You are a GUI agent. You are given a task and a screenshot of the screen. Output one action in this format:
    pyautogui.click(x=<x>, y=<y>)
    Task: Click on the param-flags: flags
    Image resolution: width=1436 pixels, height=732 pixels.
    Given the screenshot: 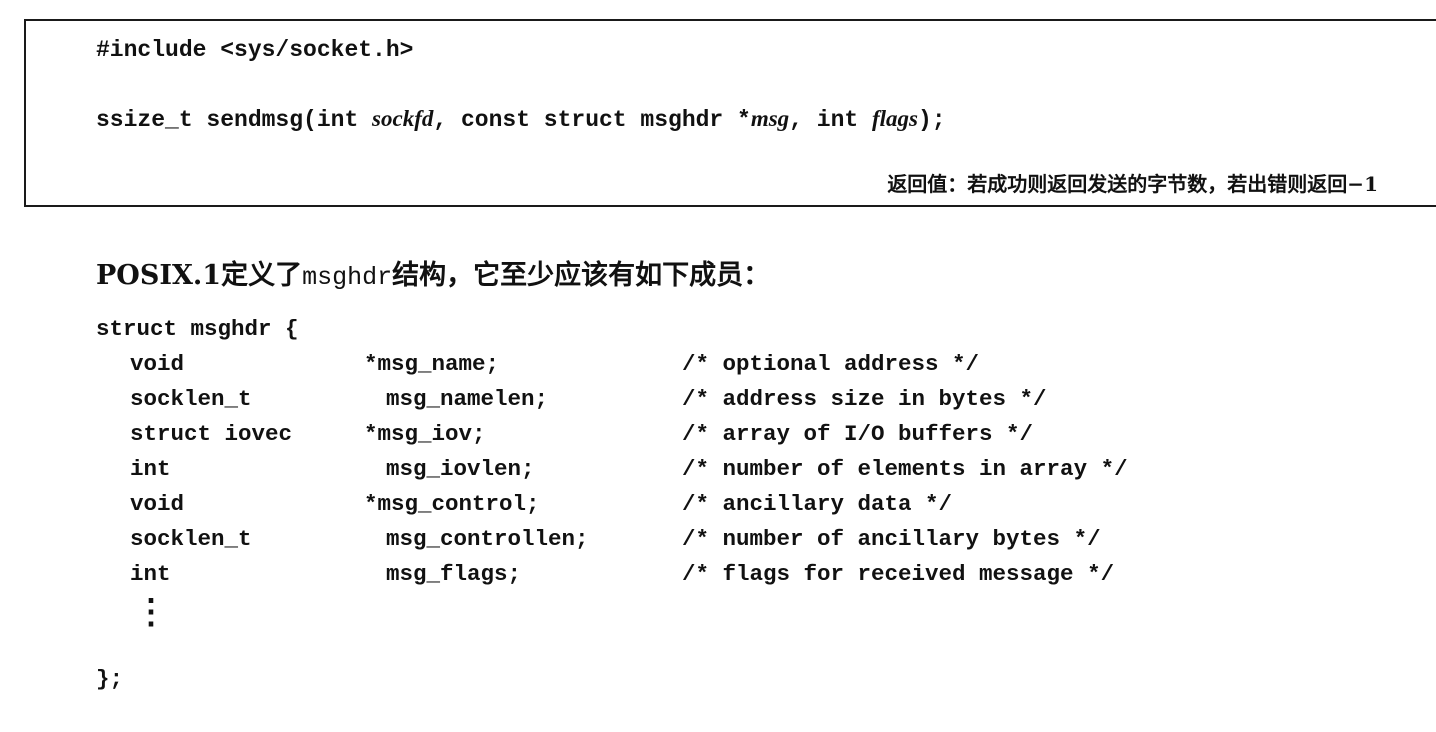 What is the action you would take?
    pyautogui.click(x=895, y=118)
    